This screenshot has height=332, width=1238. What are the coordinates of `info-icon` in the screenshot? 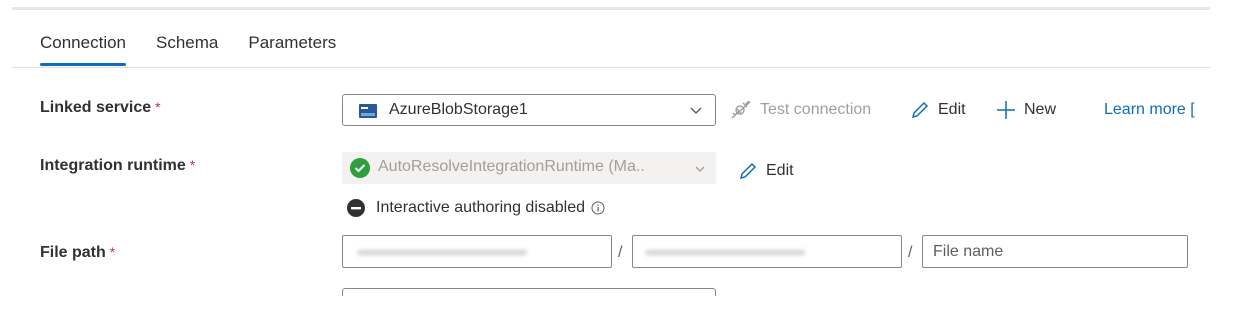 It's located at (598, 208).